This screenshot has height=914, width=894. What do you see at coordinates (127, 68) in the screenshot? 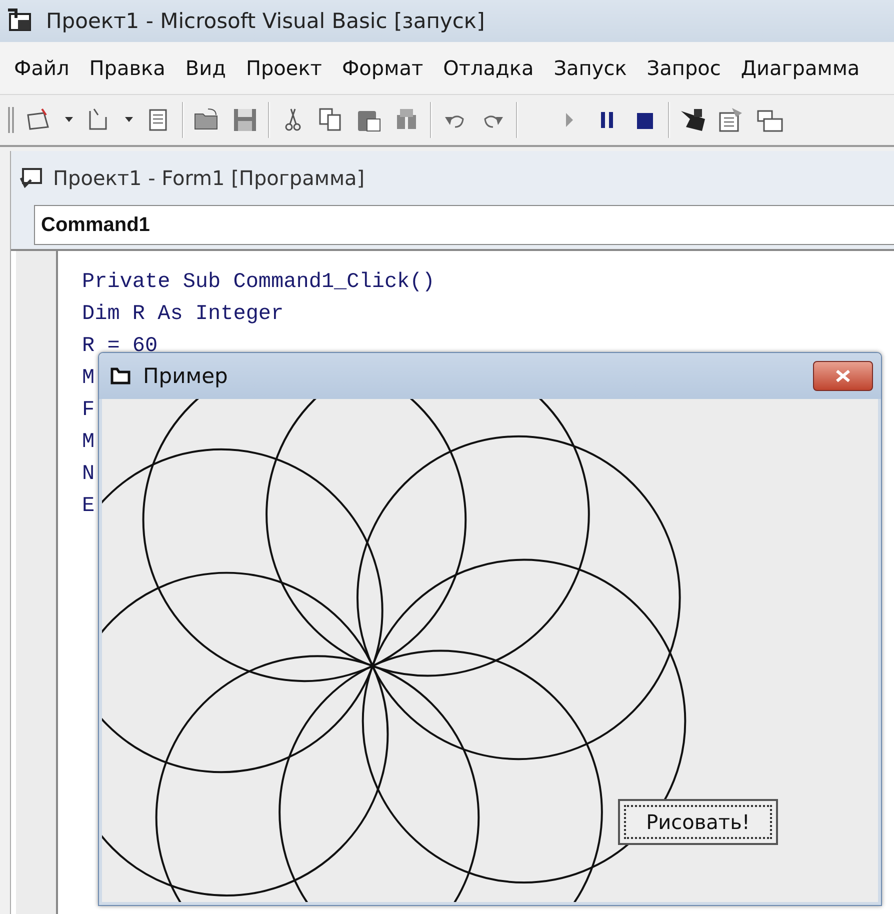
I see `menu-item: Правка` at bounding box center [127, 68].